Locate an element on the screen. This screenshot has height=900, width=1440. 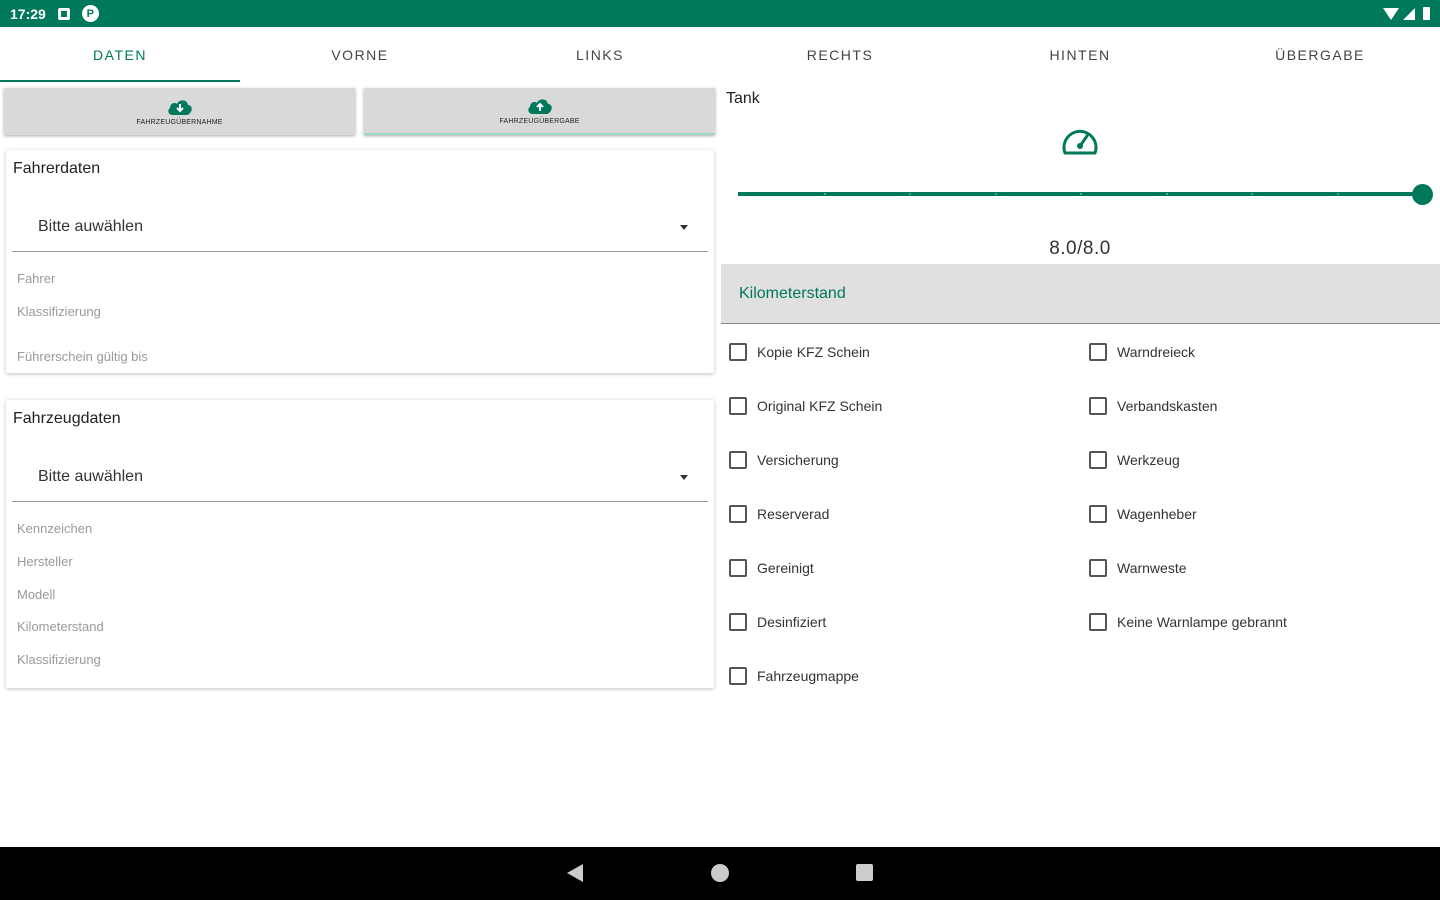
tab-vorne: VORNE is located at coordinates (360, 54).